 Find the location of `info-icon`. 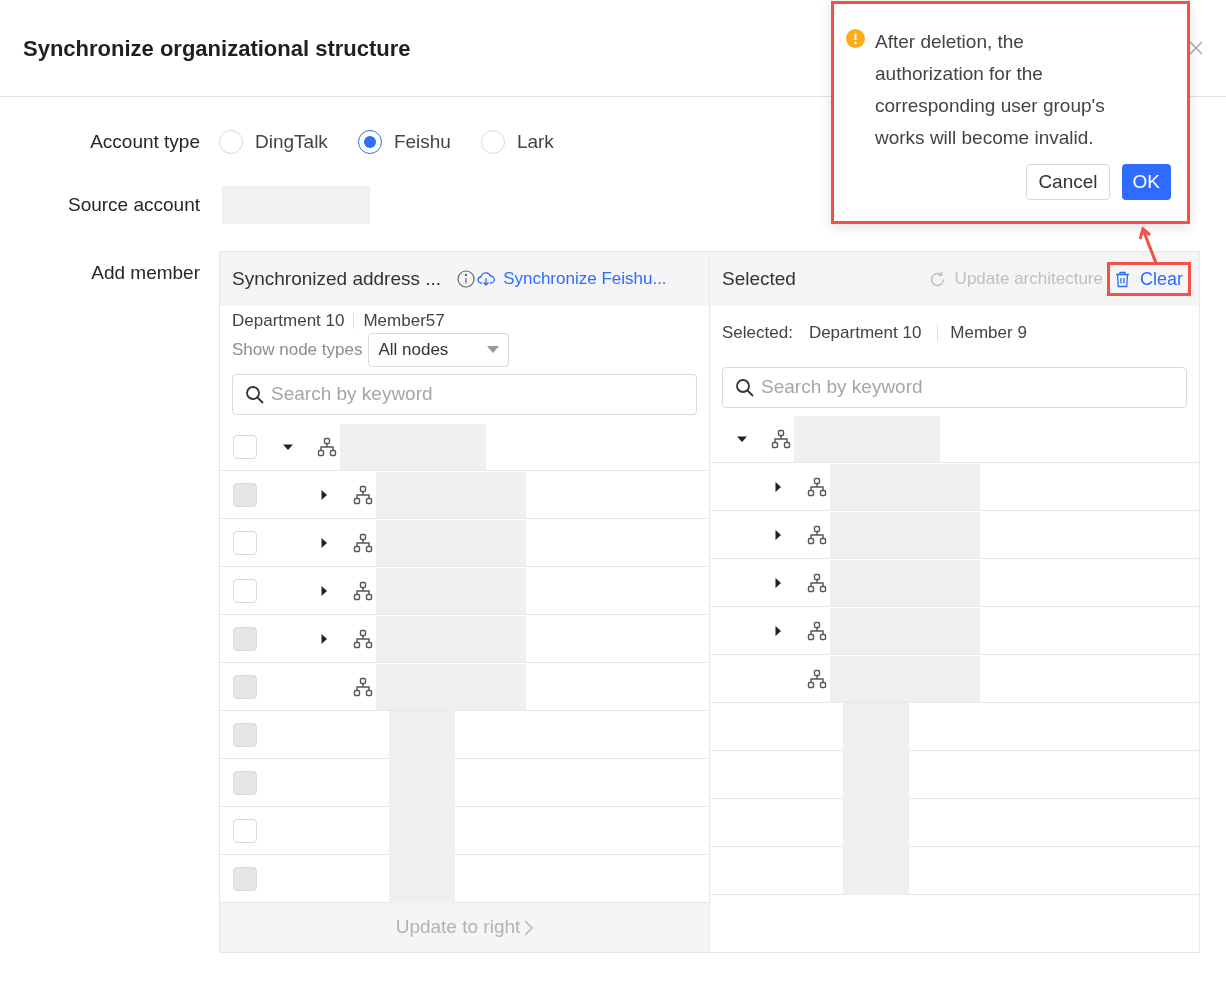

info-icon is located at coordinates (466, 279).